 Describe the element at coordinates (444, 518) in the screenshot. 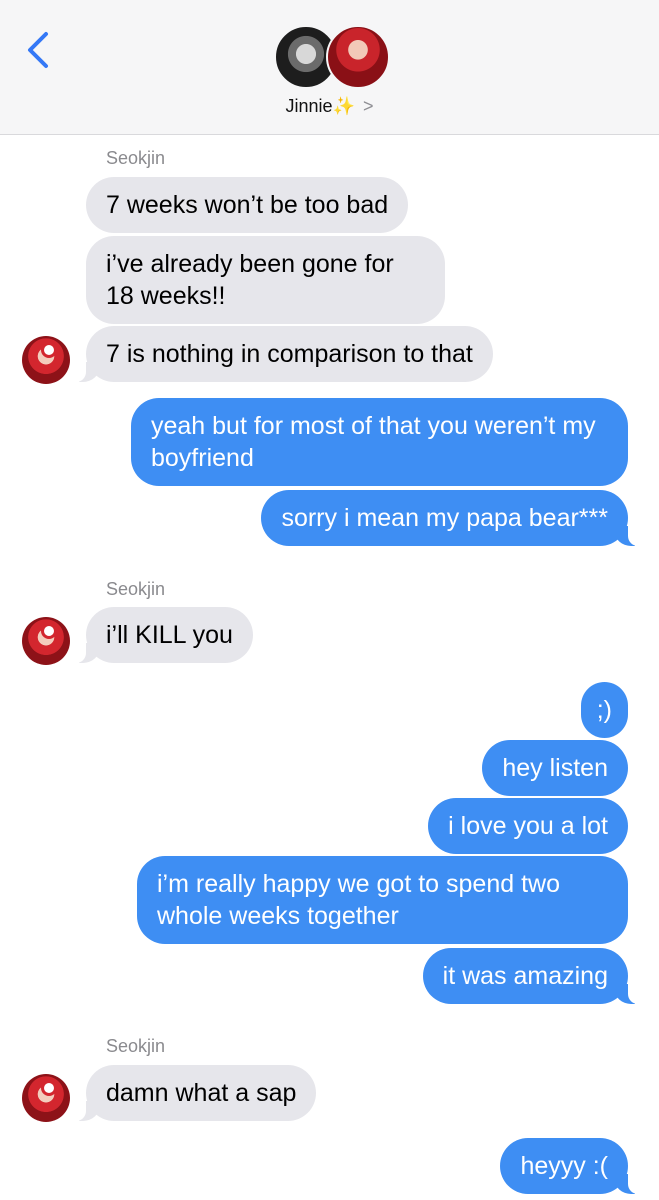

I see `message-text: sorry i mean my papa bear***` at that location.